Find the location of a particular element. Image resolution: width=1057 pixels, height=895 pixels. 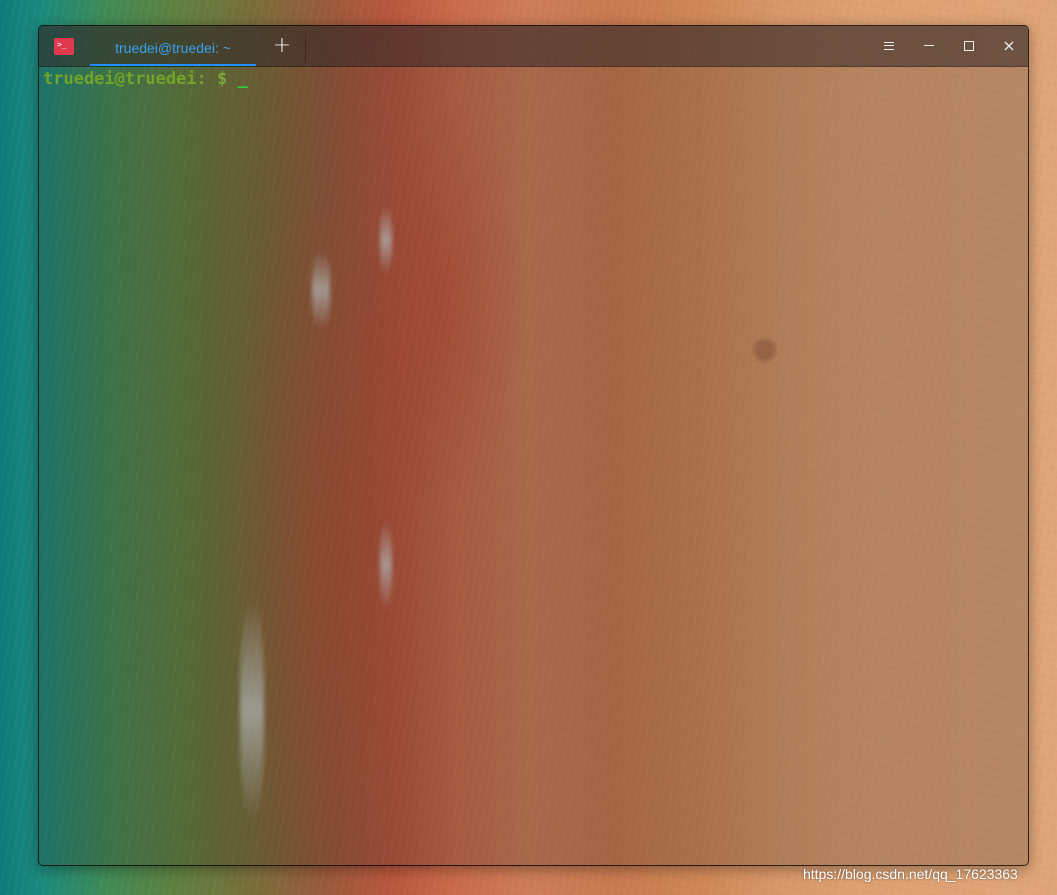

watermark-url: https://blog.csdn.net/qq_17623363 is located at coordinates (910, 874).